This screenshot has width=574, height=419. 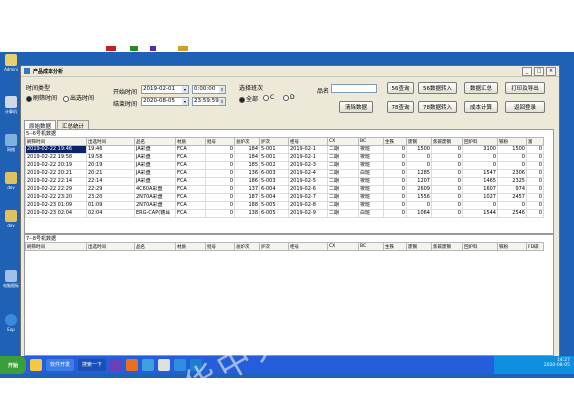 What do you see at coordinates (209, 101) in the screenshot?
I see `end-time-field: 23:59:59 ⇕` at bounding box center [209, 101].